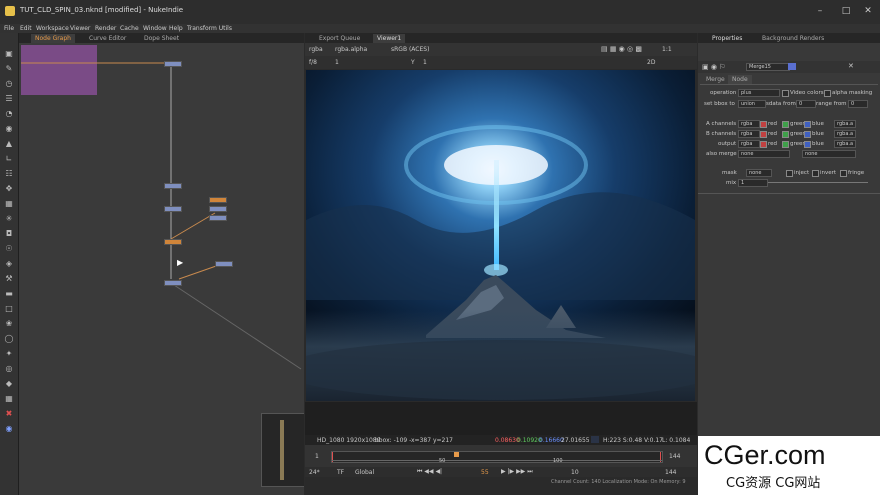  Describe the element at coordinates (9, 84) in the screenshot. I see `time-tools-icon: ◷` at that location.